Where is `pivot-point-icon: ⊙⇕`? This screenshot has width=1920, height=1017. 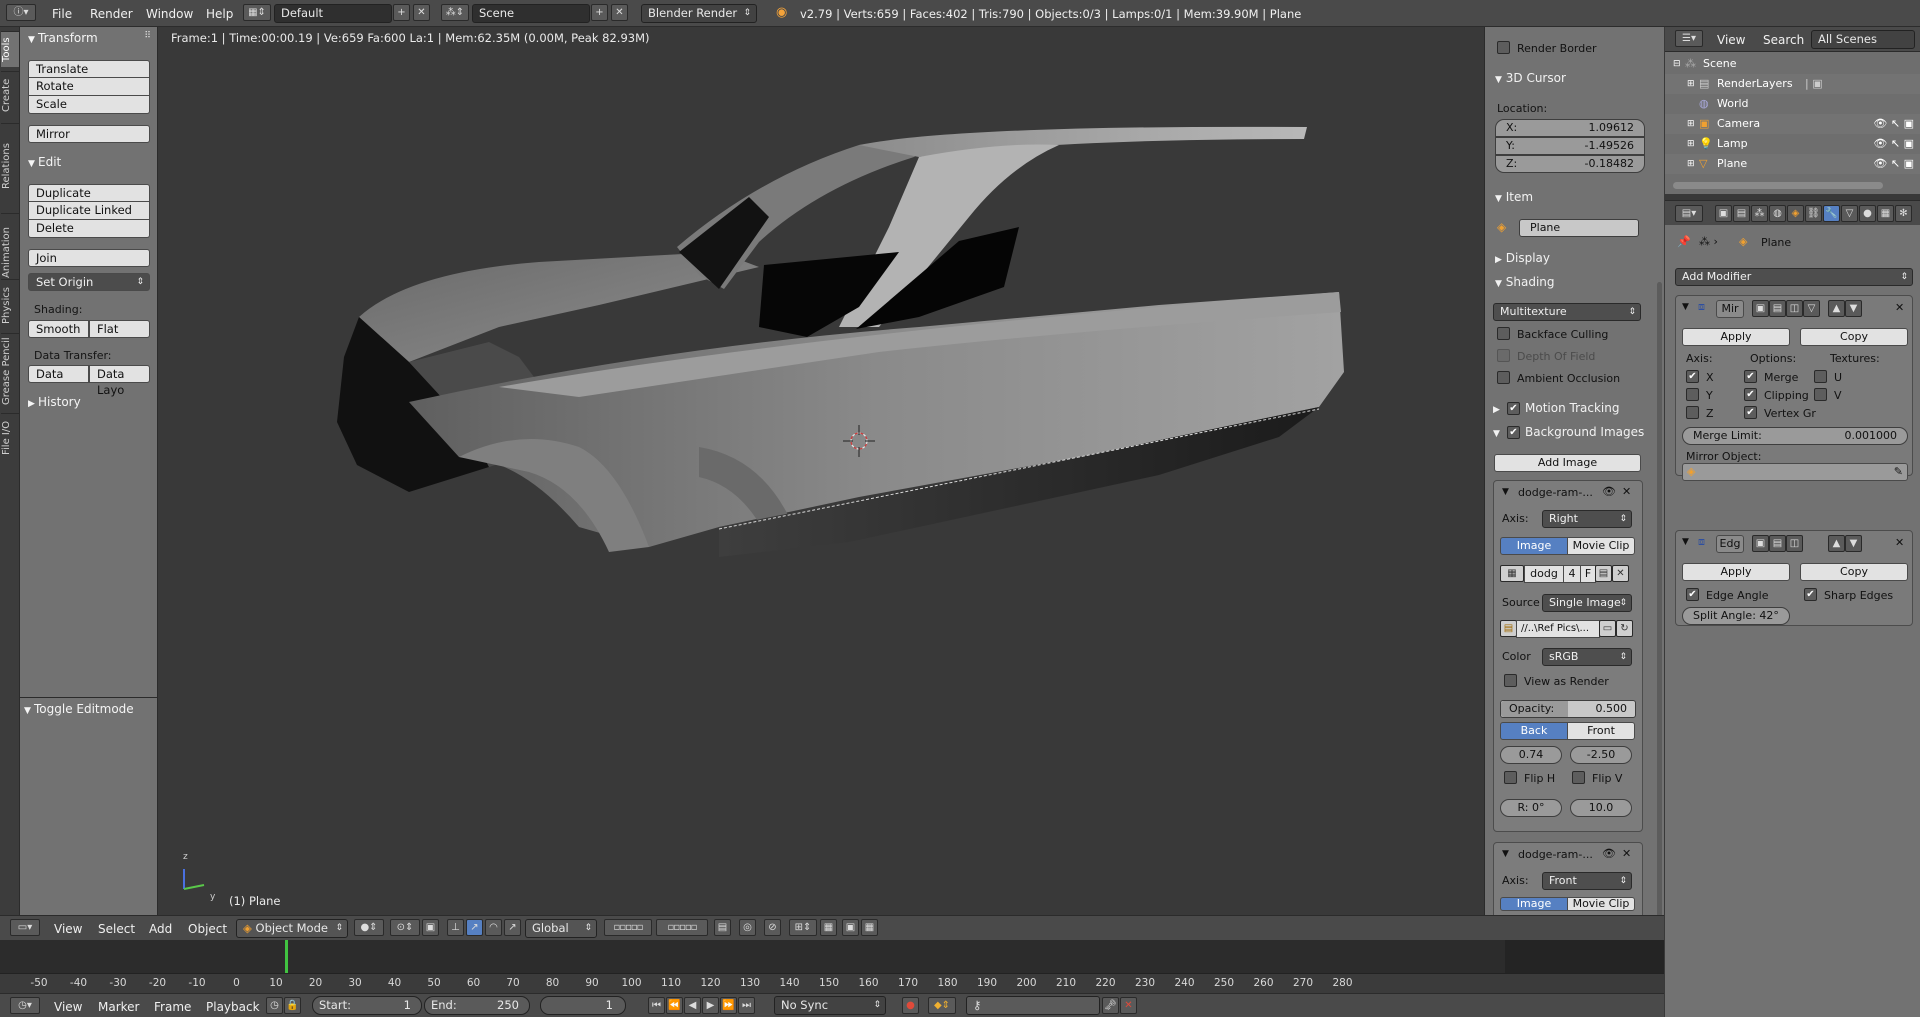
pivot-point-icon: ⊙⇕ is located at coordinates (405, 927).